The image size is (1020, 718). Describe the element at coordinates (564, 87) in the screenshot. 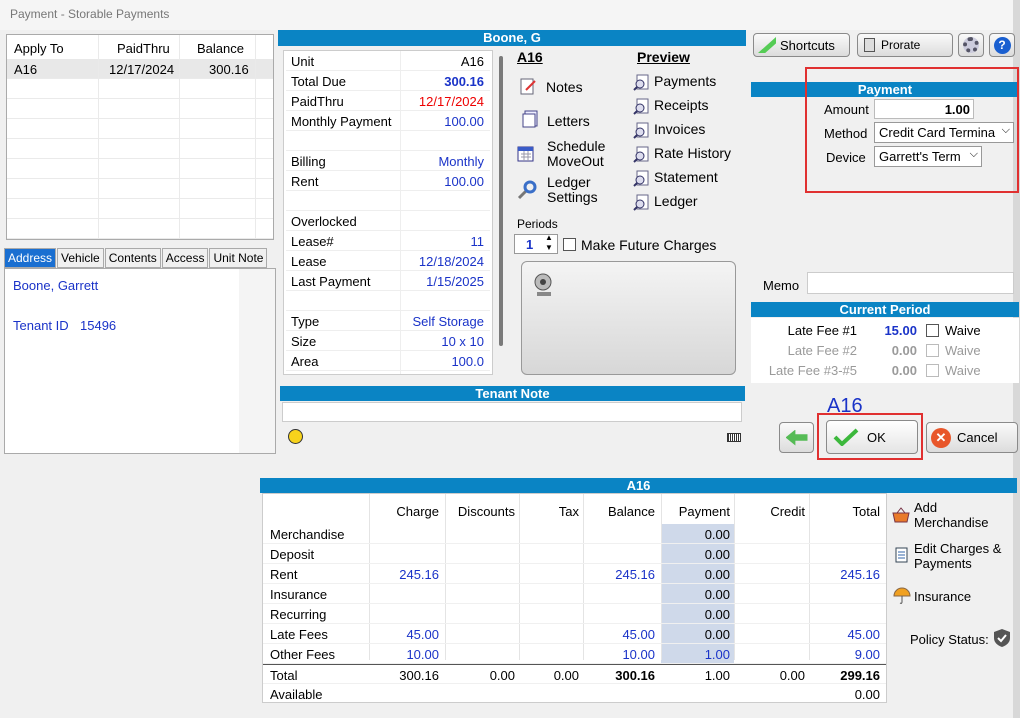

I see `notes-link: Notes` at that location.